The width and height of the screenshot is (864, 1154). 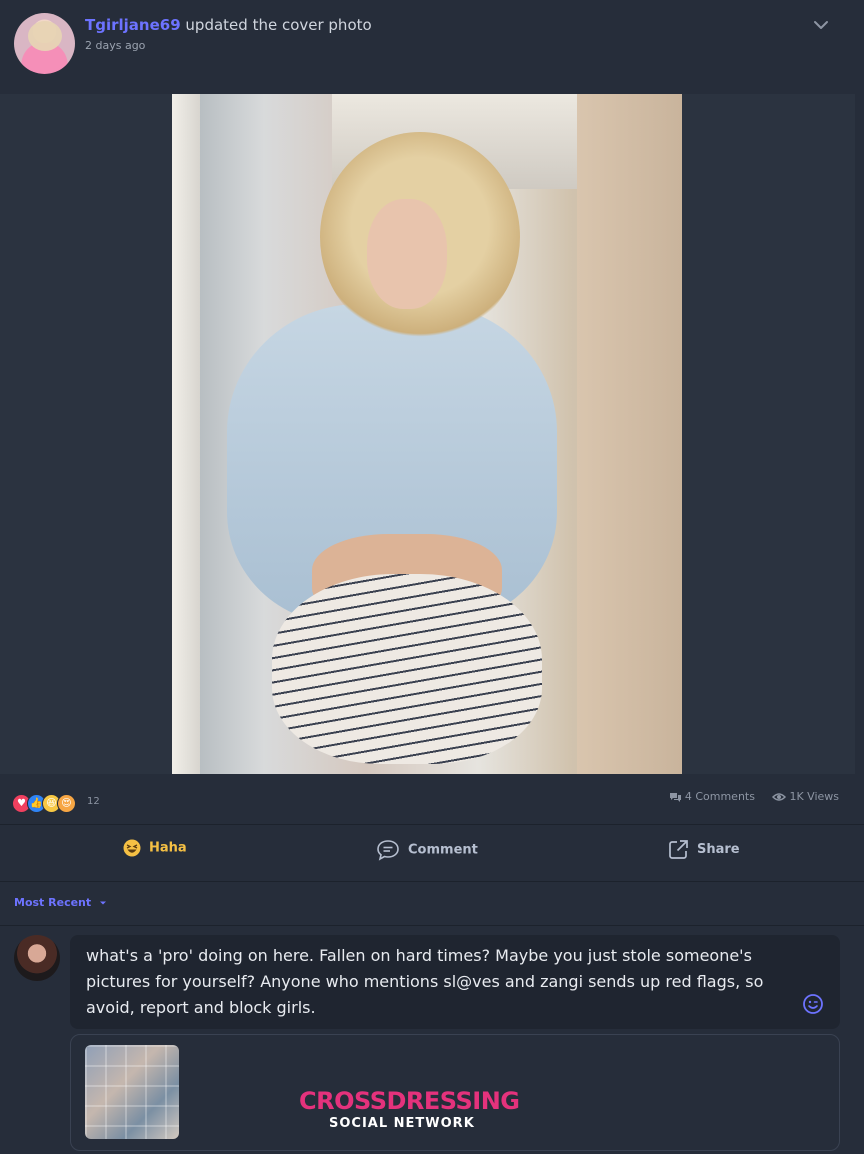 I want to click on eye-icon, so click(x=779, y=797).